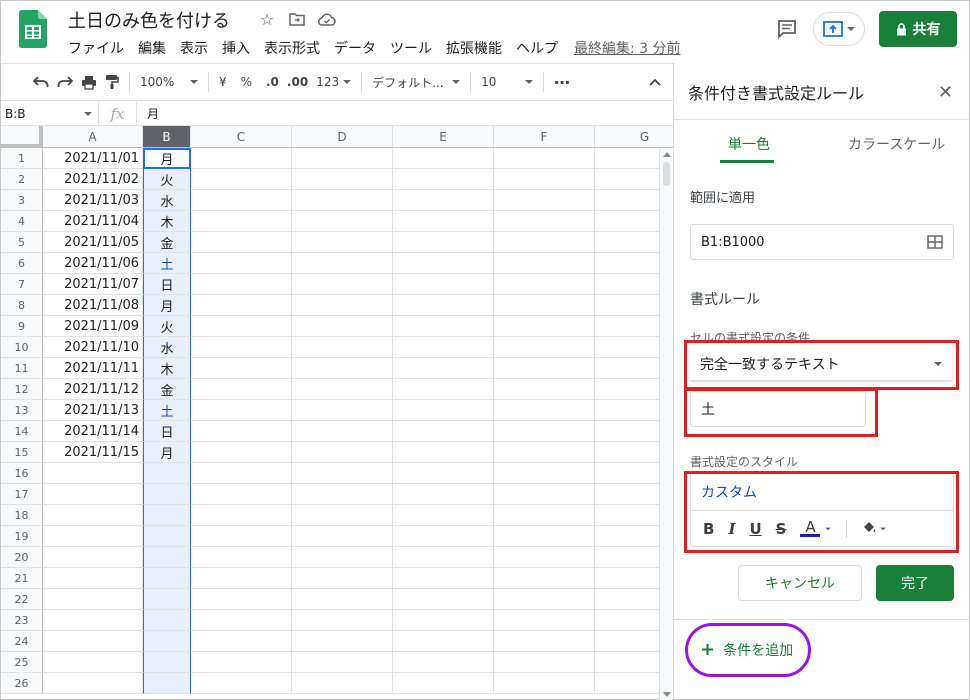 This screenshot has height=700, width=970. I want to click on row-header: 21, so click(22, 578).